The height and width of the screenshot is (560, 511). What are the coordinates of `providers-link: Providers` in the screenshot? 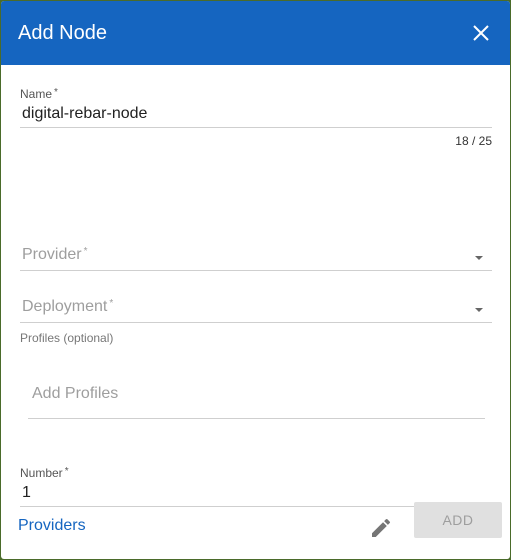 It's located at (52, 526).